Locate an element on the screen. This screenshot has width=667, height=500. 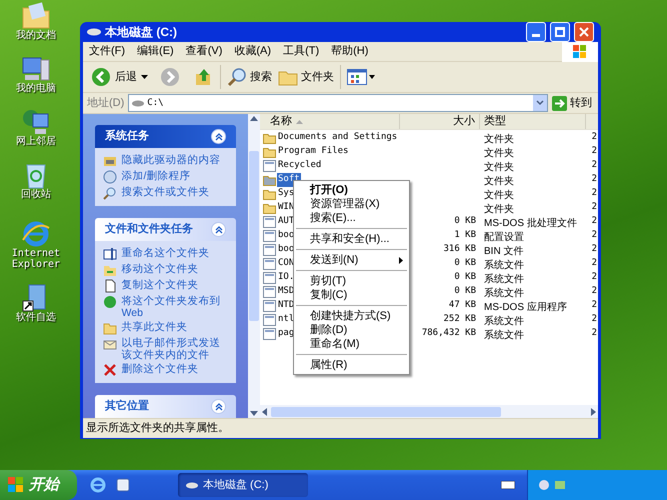
panel-header: 文件和文件夹任务 is located at coordinates (165, 229).